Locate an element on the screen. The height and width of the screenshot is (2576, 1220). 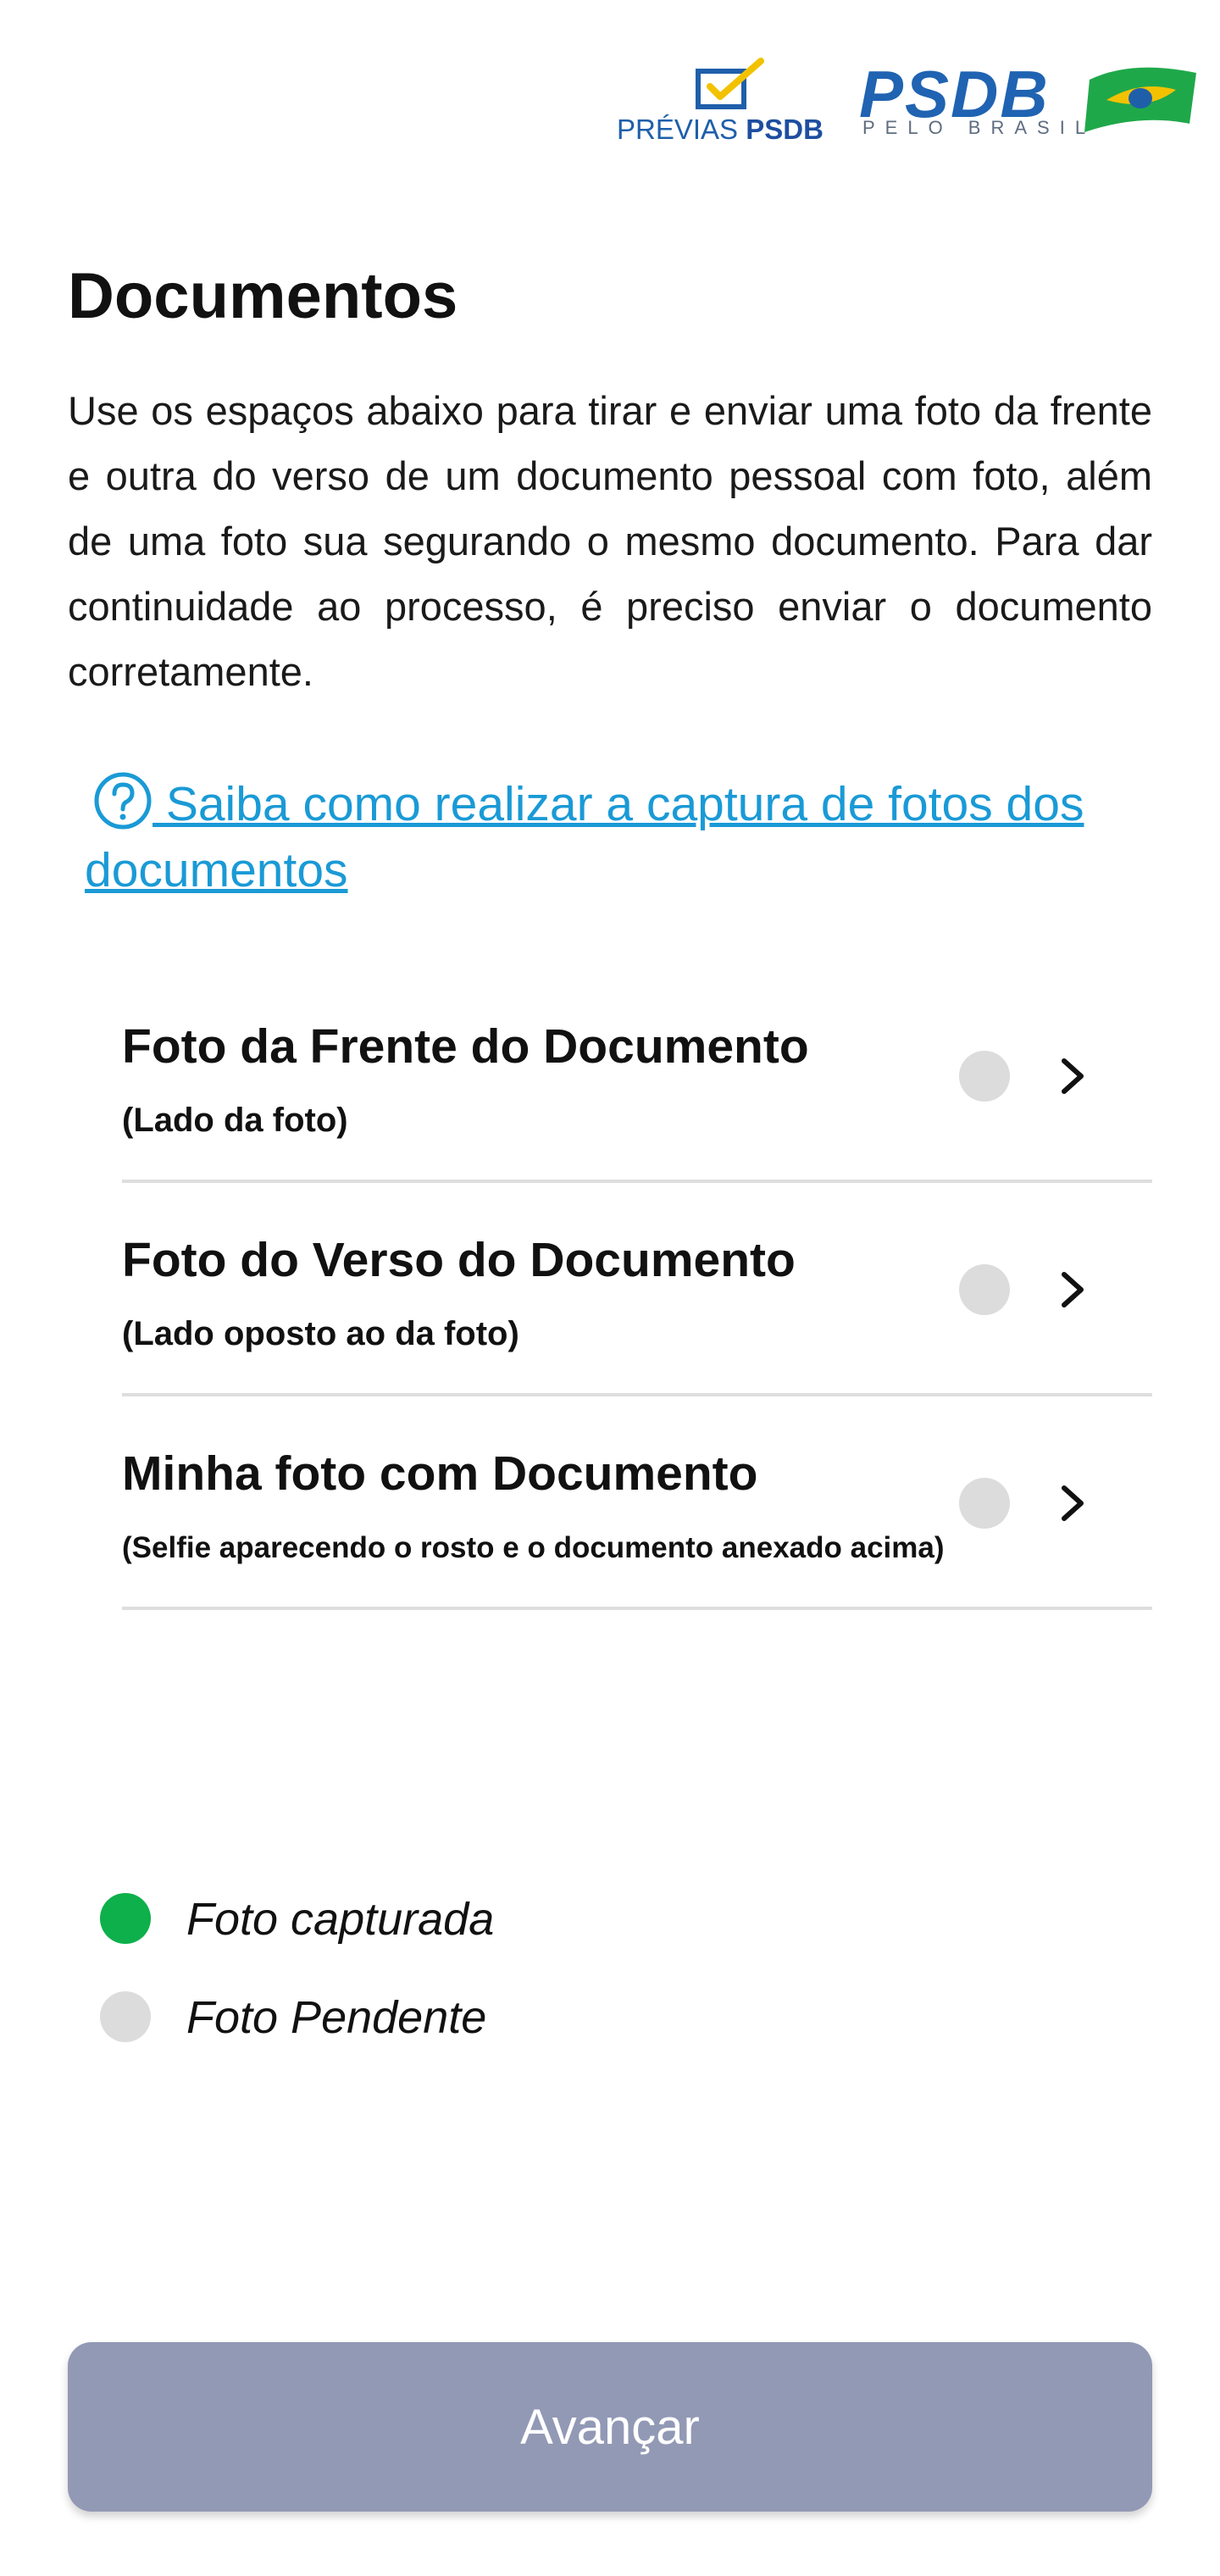
previas-logo-prefix: PRÉVIAS is located at coordinates (678, 129).